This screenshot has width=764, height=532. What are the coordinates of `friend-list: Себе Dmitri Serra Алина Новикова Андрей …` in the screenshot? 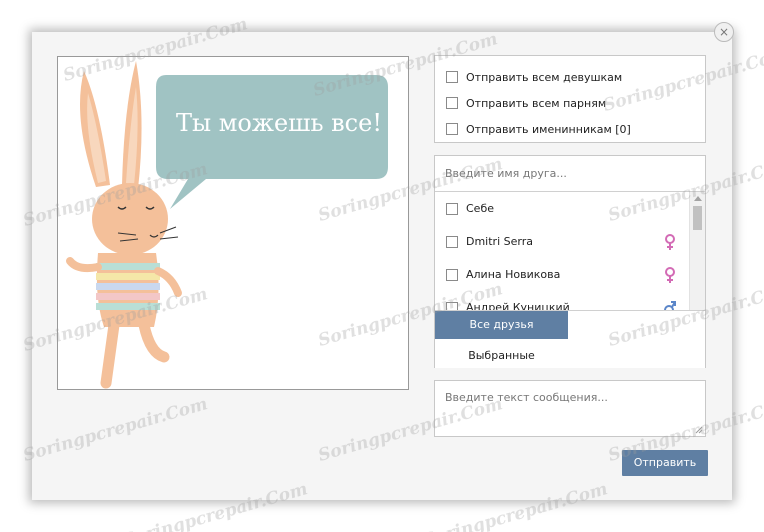 It's located at (570, 251).